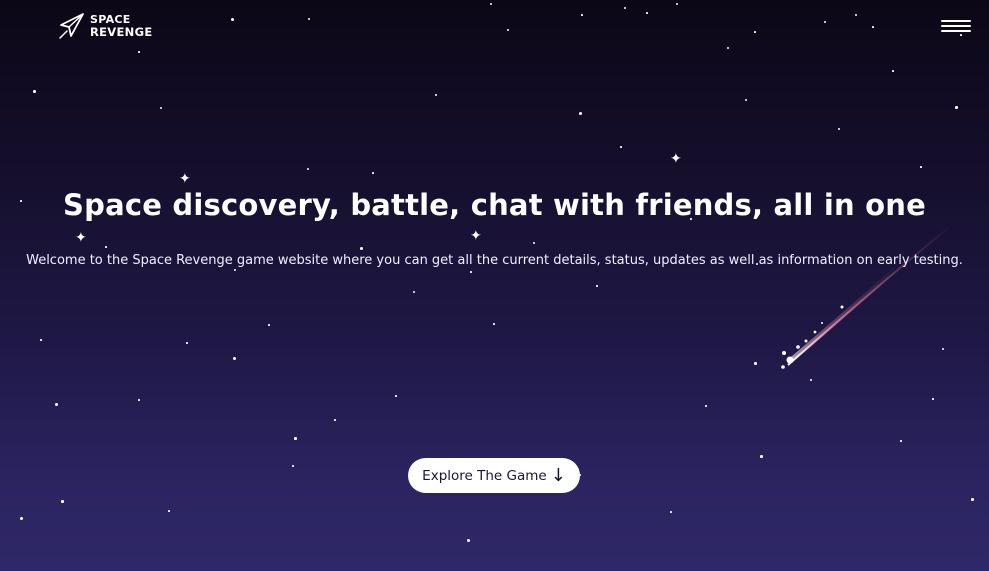  I want to click on site-logo: SPACE REVENGE, so click(105, 26).